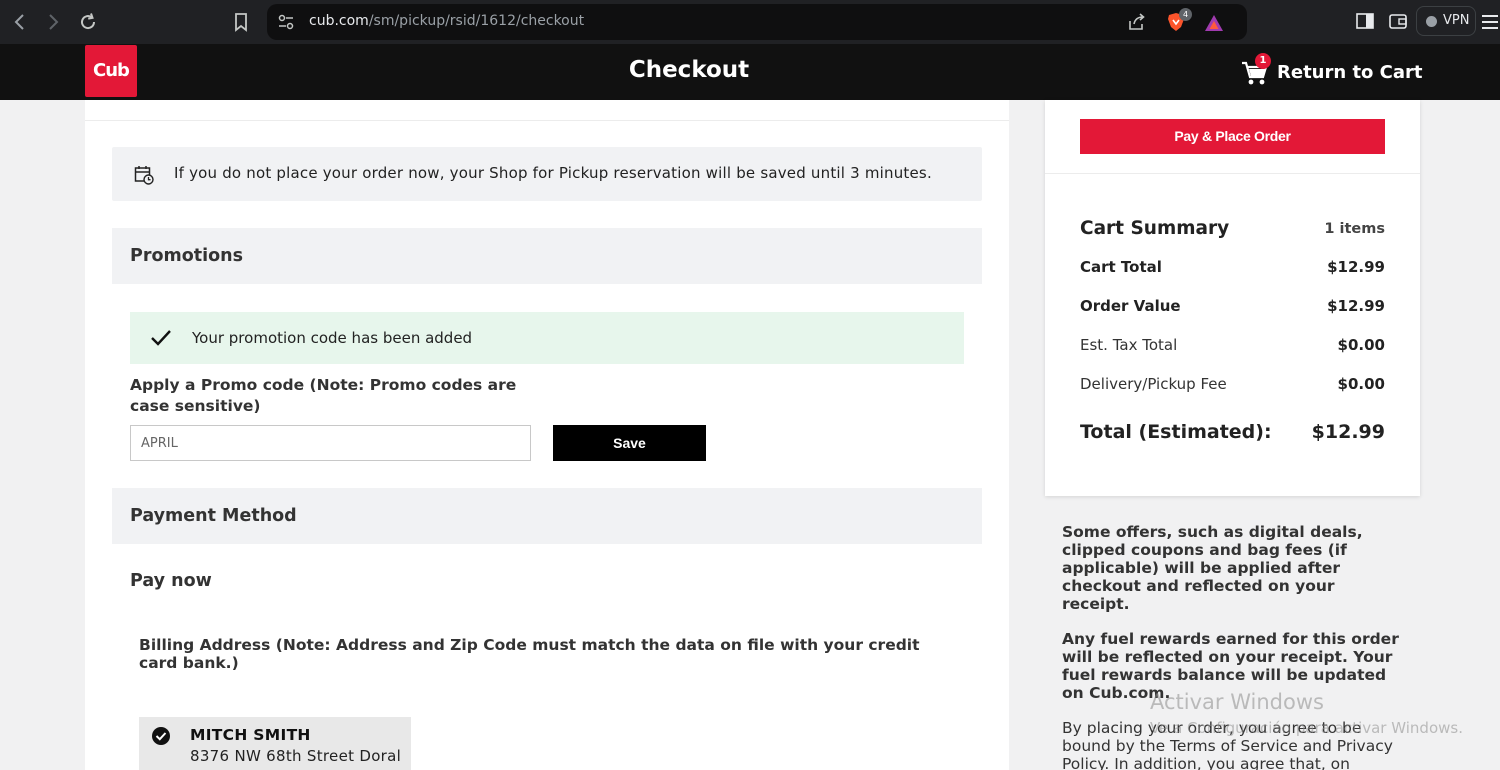 Image resolution: width=1500 pixels, height=770 pixels. I want to click on cart-summary-header: Cart Summary 1 items, so click(1232, 228).